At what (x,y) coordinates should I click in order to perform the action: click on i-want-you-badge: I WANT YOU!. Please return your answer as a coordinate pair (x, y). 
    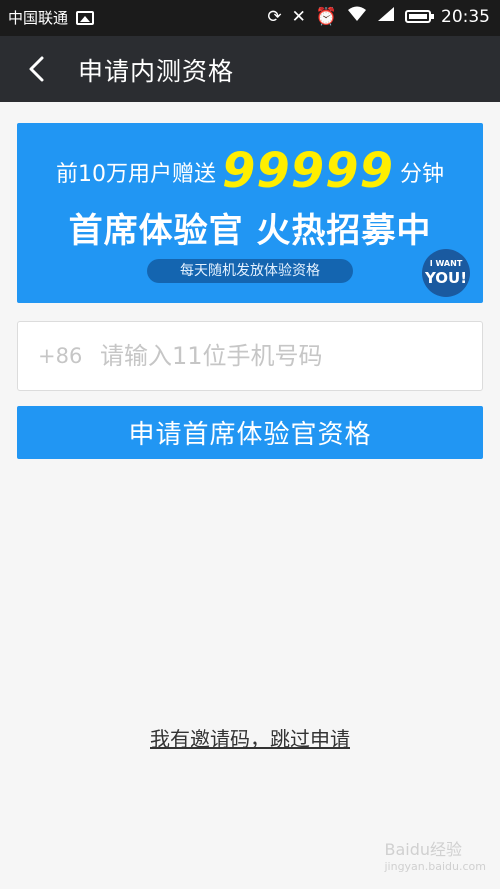
    Looking at the image, I should click on (446, 273).